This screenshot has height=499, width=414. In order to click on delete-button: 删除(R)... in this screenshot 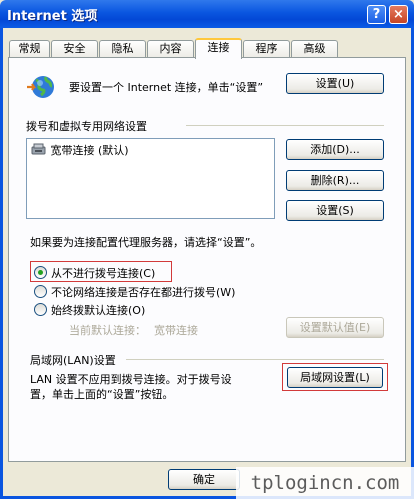, I will do `click(335, 180)`.